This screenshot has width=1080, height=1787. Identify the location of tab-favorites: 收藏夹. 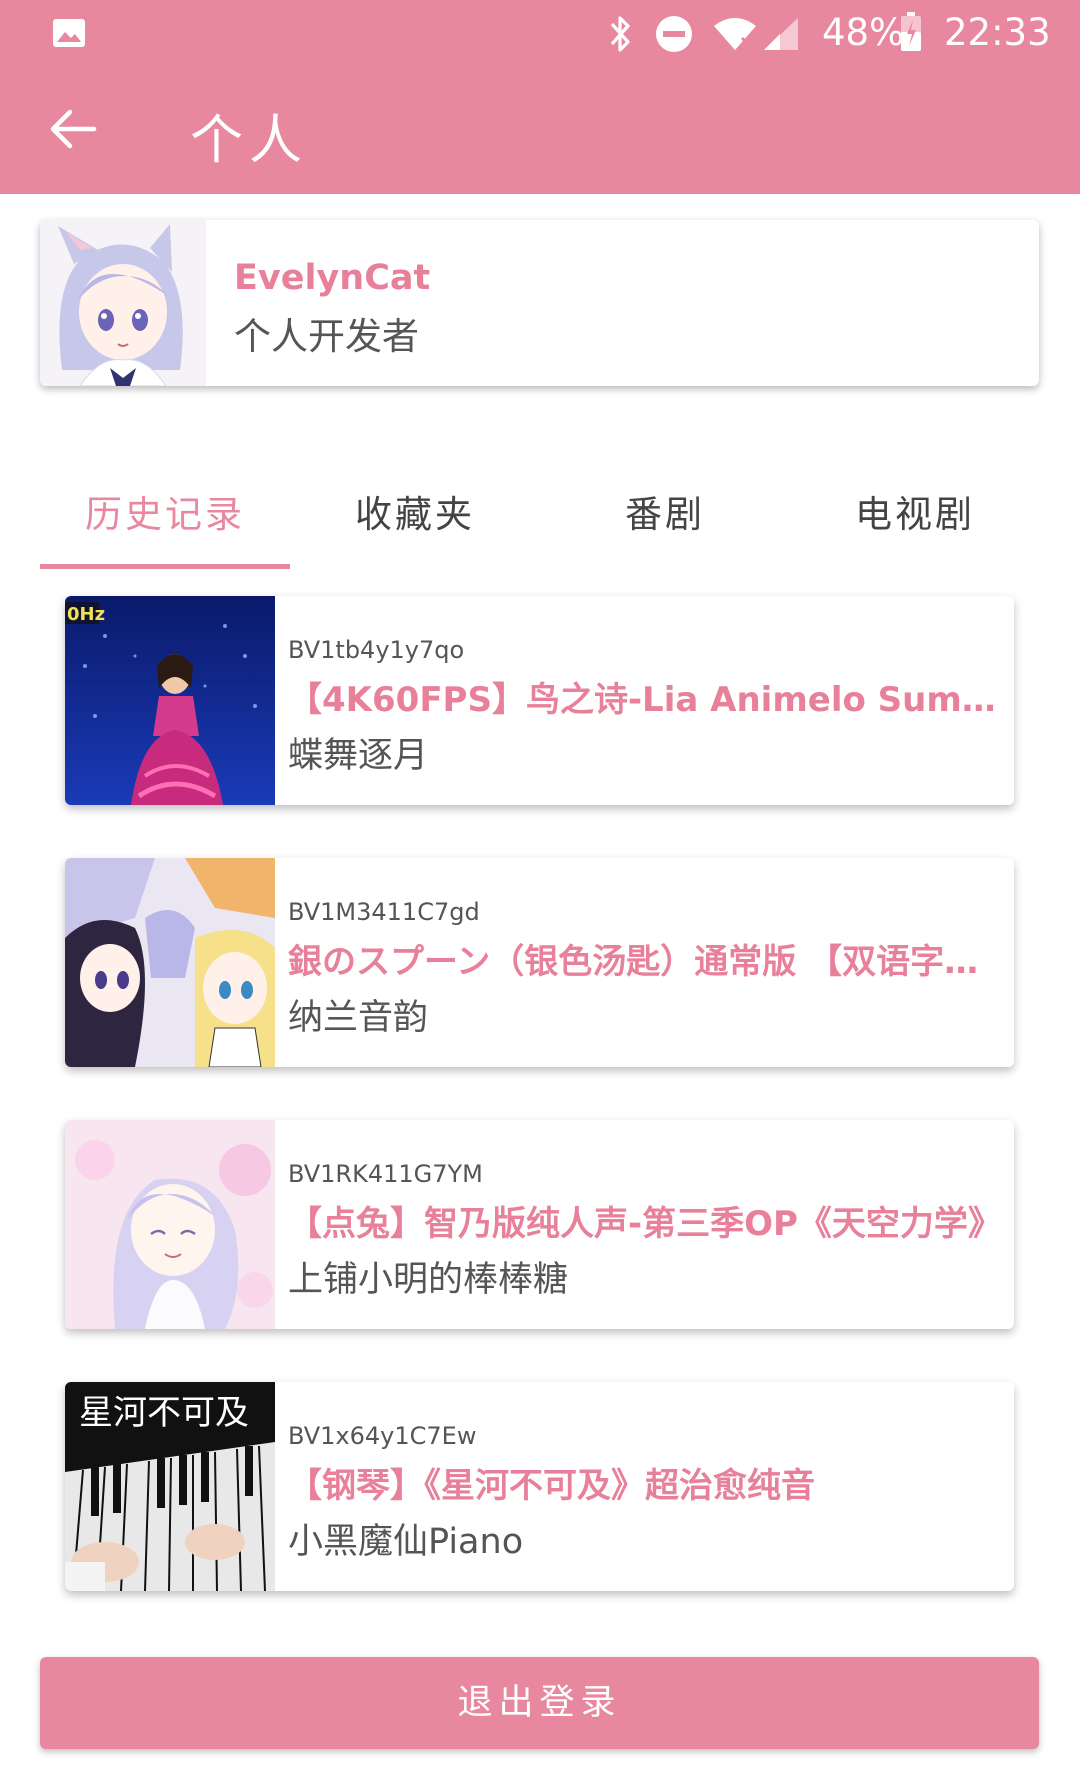
(415, 511).